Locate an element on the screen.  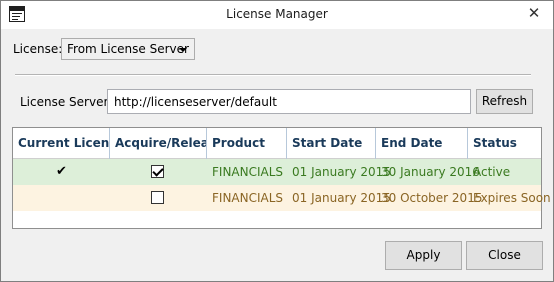
end-date-cell: 30 October 2015 is located at coordinates (432, 198).